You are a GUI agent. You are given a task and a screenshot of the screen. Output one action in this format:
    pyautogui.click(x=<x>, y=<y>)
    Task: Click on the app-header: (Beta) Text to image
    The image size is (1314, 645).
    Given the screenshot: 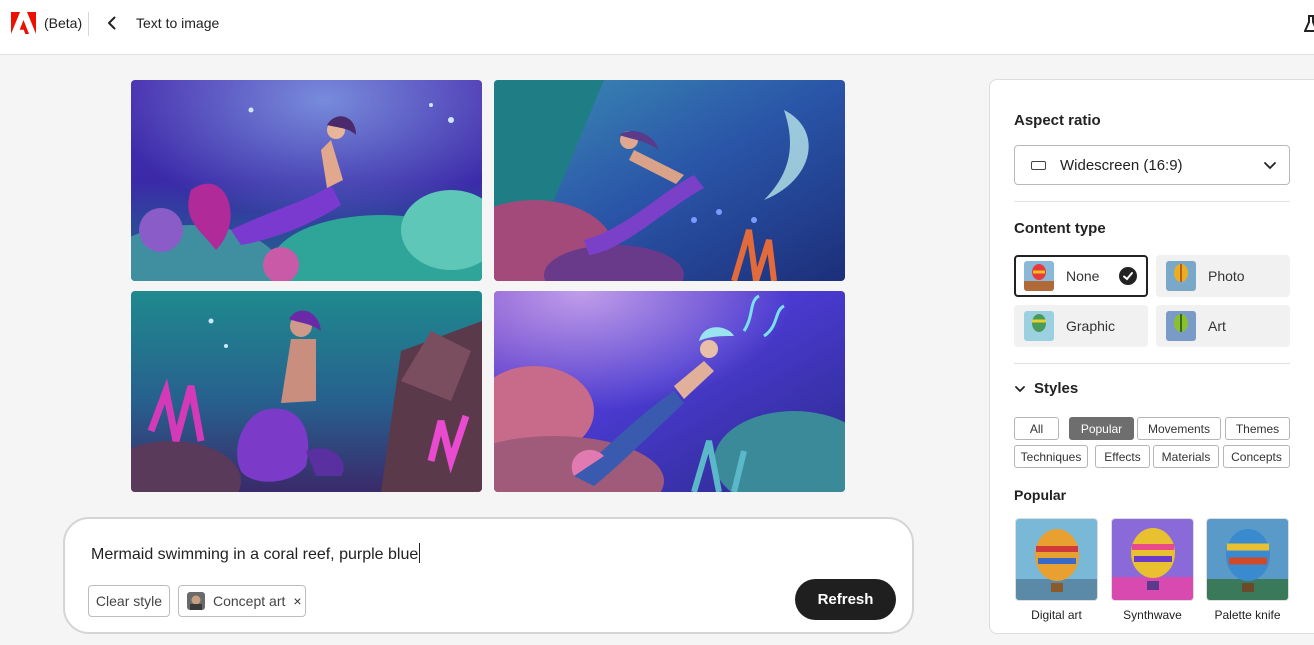 What is the action you would take?
    pyautogui.click(x=657, y=27)
    